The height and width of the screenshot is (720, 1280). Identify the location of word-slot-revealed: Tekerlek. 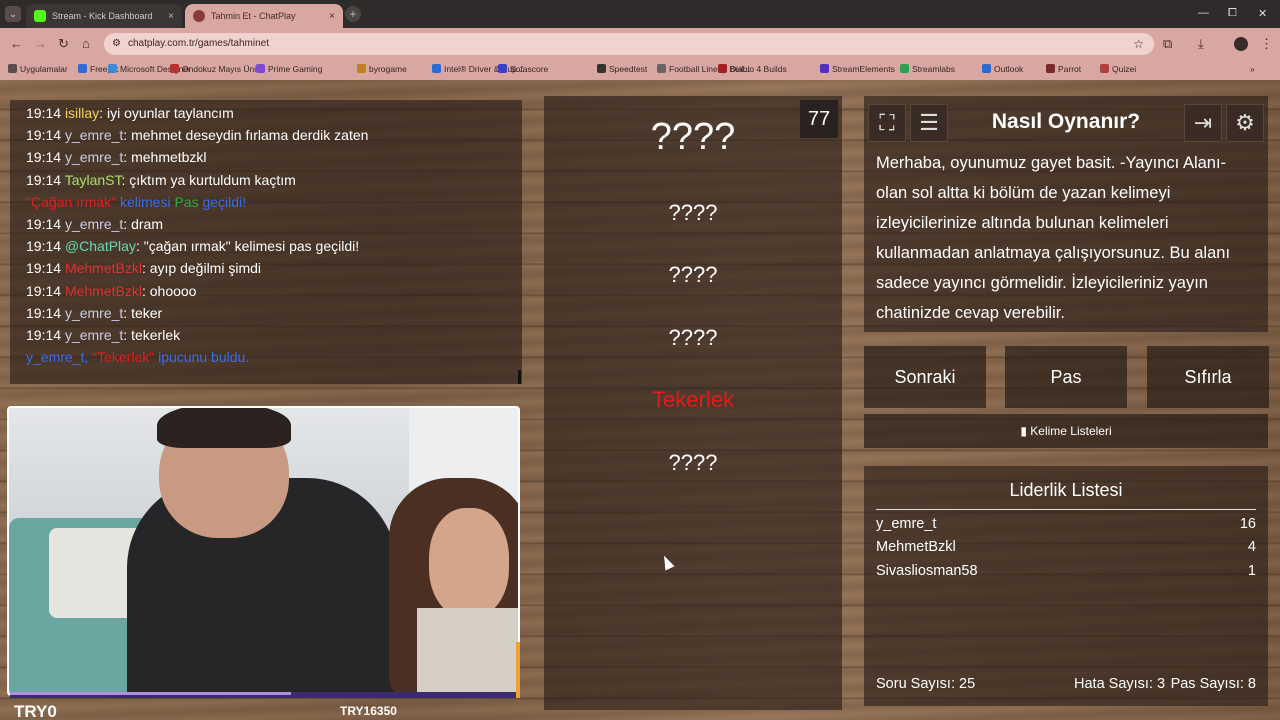
(693, 399).